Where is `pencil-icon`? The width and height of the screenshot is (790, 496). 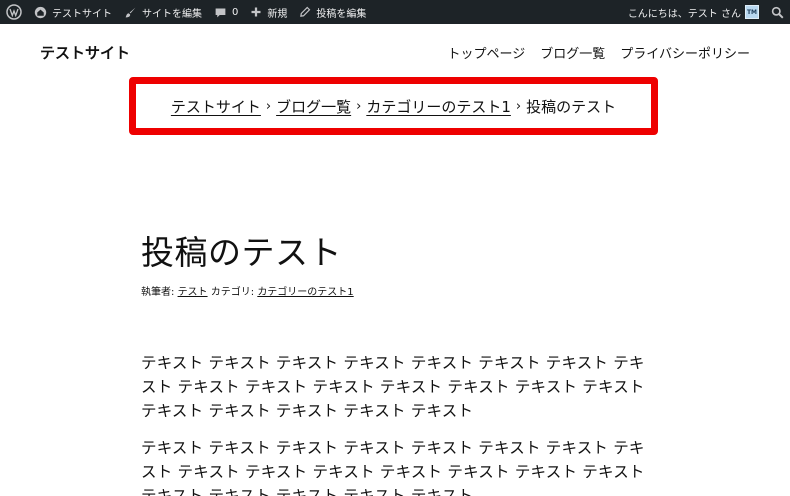
pencil-icon is located at coordinates (305, 11).